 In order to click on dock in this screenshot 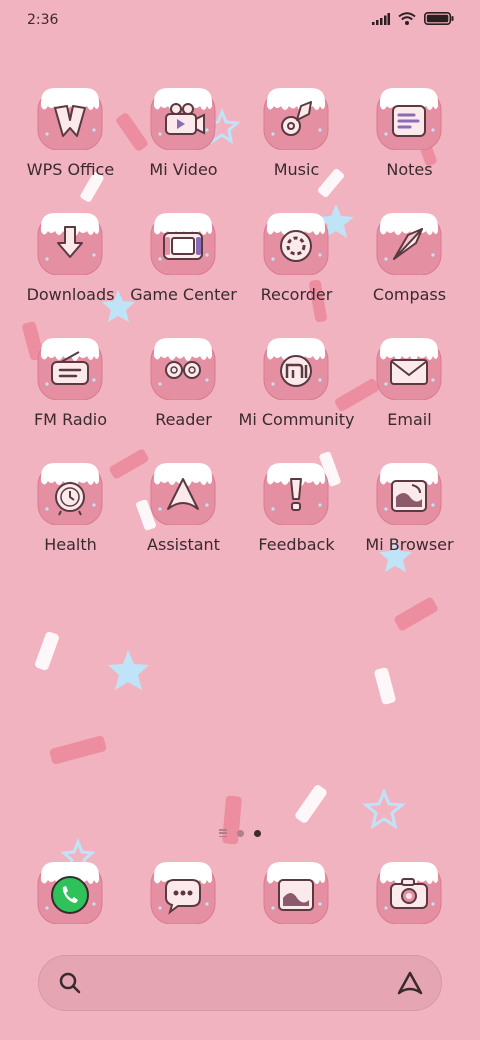, I will do `click(240, 896)`.